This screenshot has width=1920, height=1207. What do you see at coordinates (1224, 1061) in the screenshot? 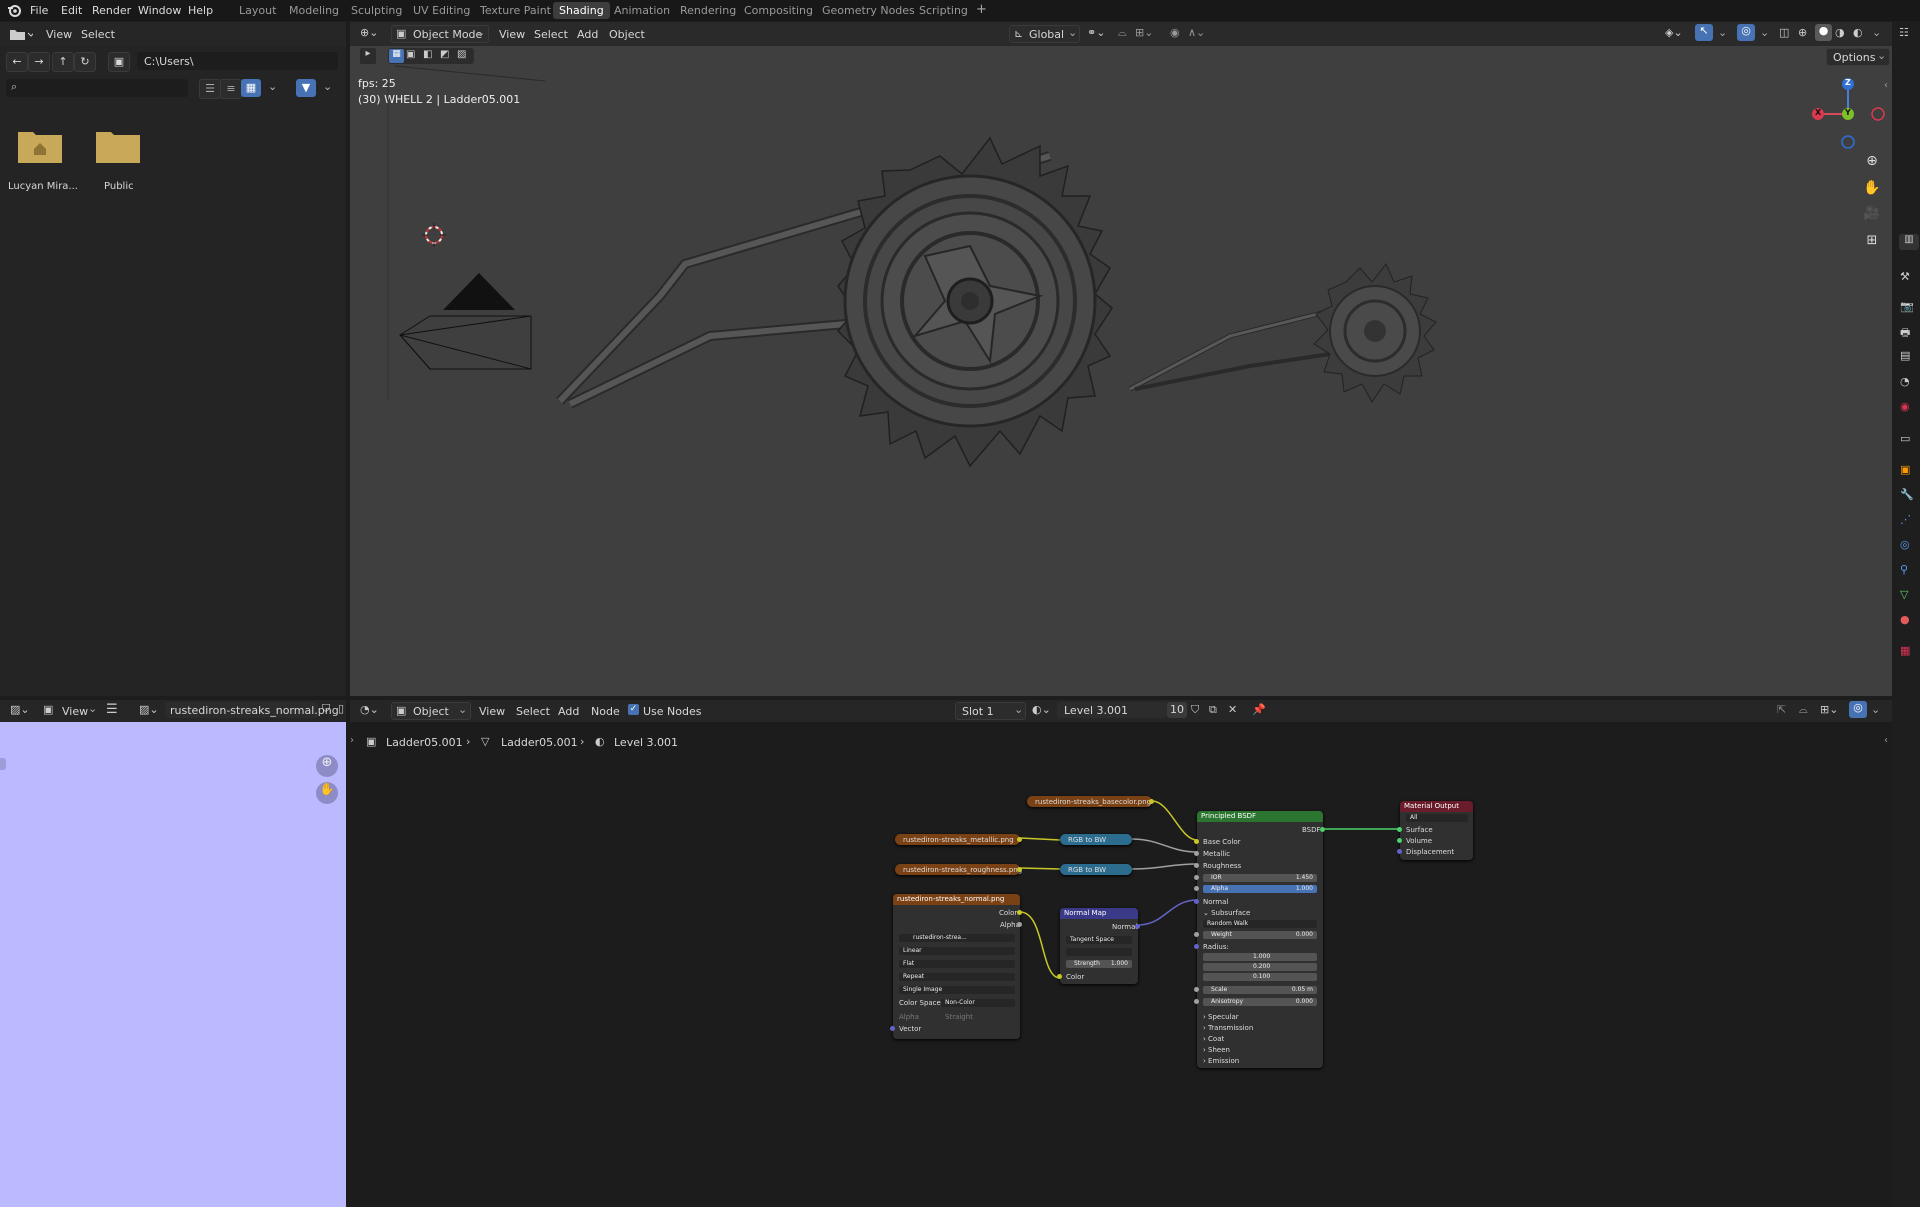
I see `emission-label: Emission` at bounding box center [1224, 1061].